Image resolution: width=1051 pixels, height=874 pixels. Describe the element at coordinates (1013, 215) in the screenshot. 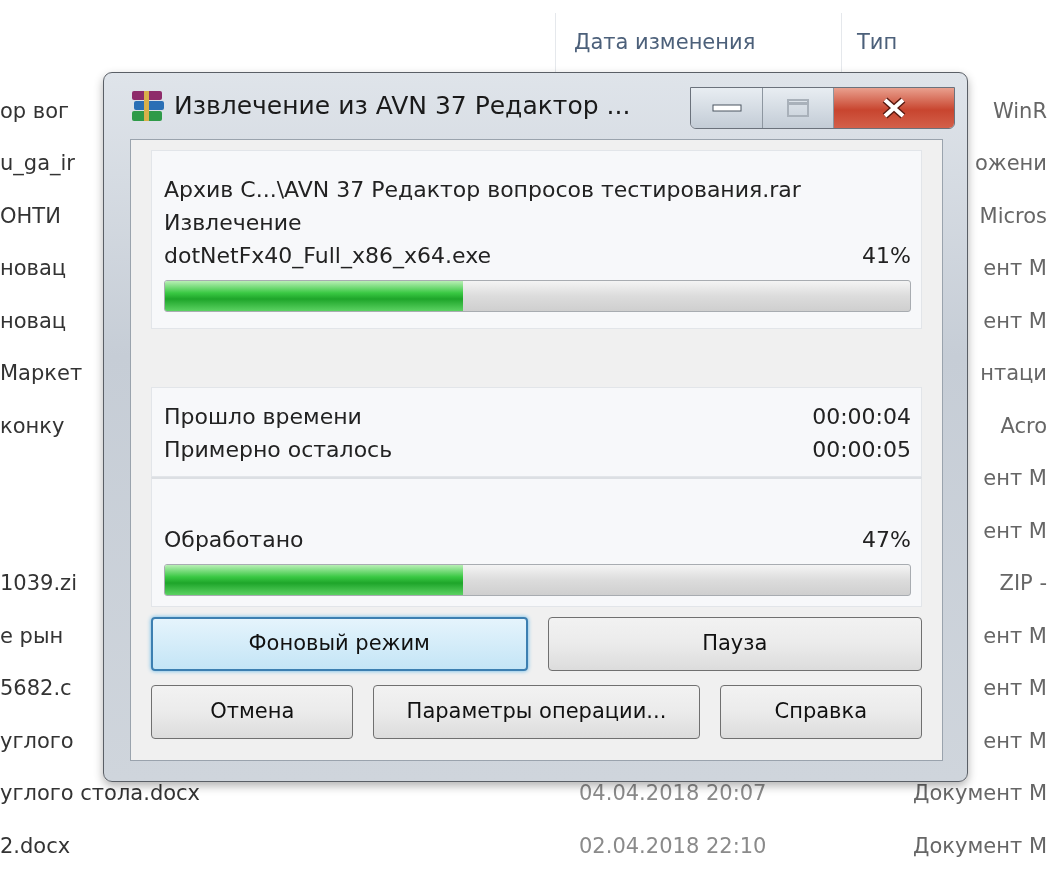

I see `file-type: Micros` at that location.